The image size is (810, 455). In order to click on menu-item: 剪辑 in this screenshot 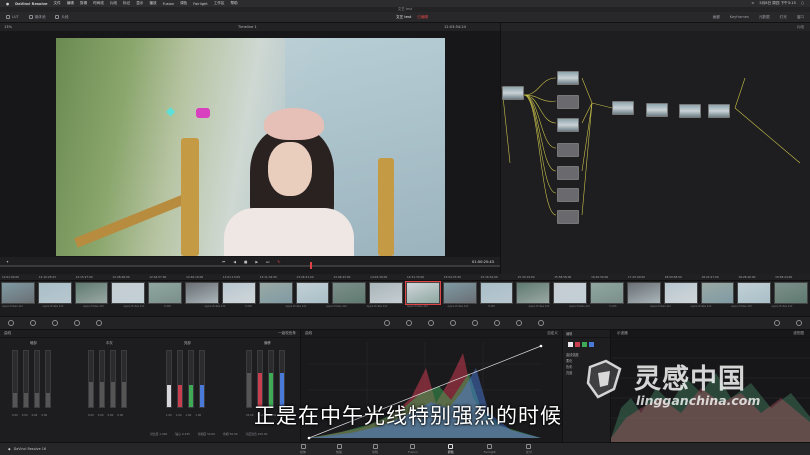, I will do `click(83, 3)`.